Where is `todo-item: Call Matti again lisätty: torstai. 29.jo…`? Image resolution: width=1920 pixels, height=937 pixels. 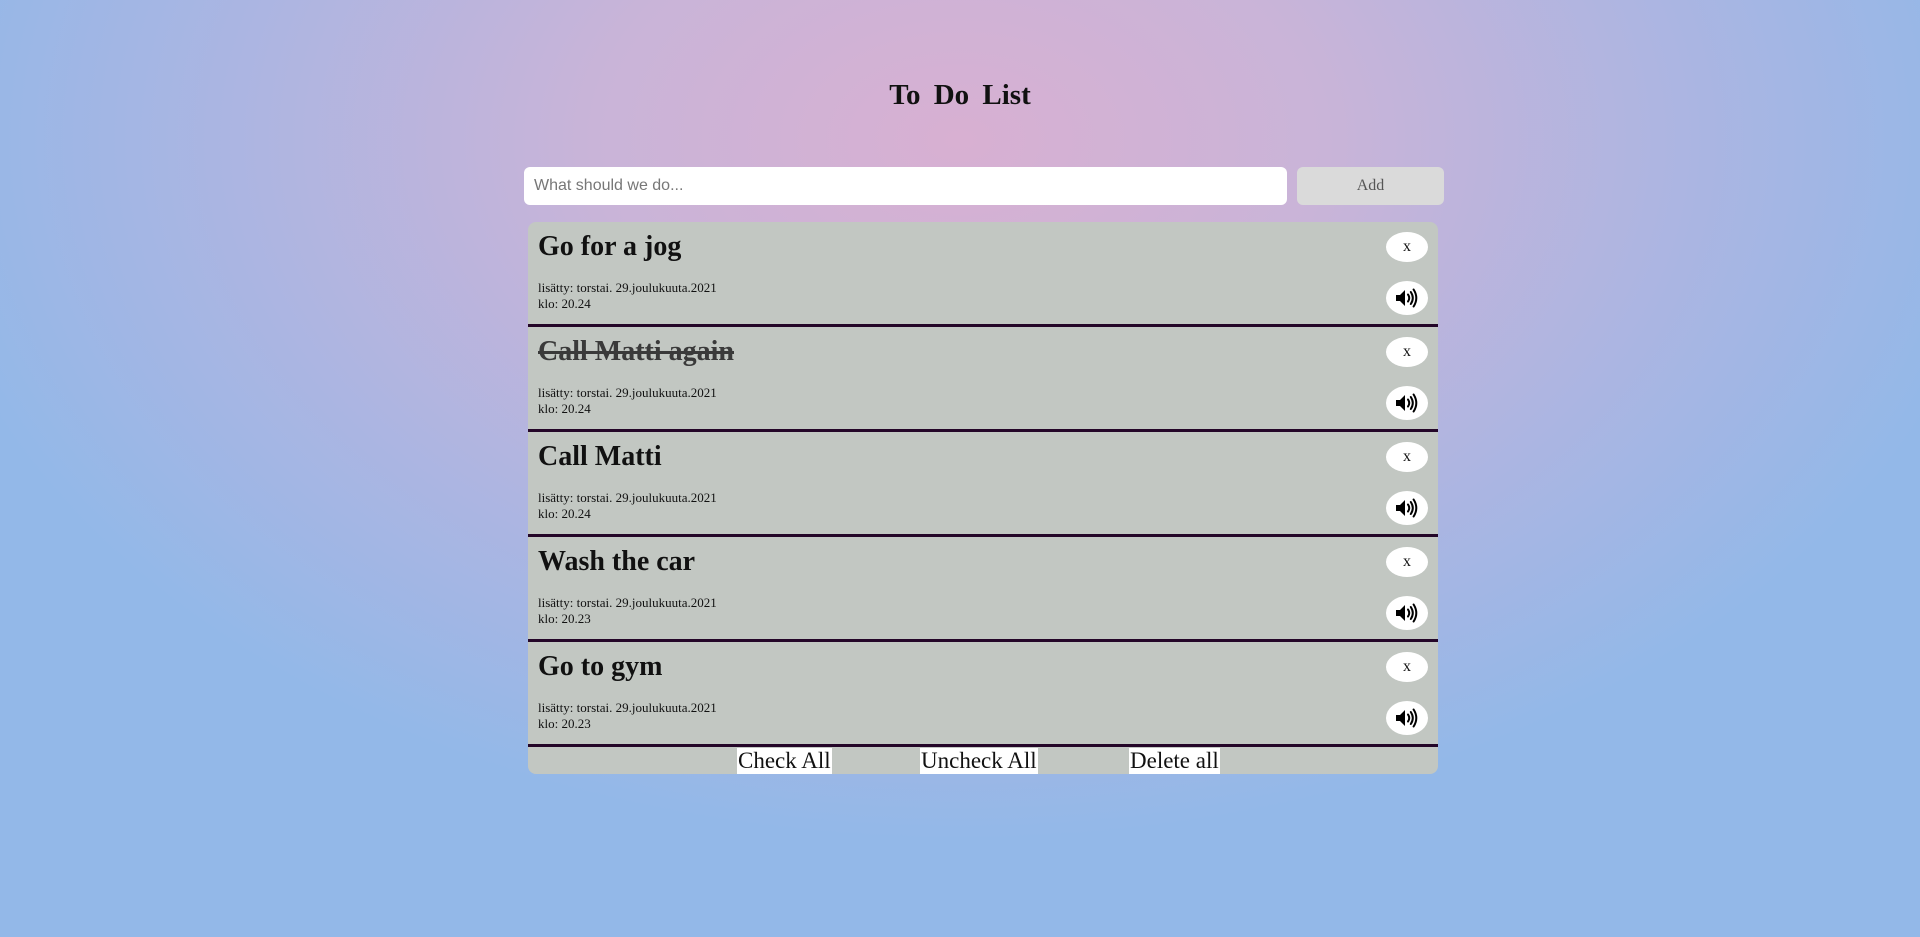 todo-item: Call Matti again lisätty: torstai. 29.jo… is located at coordinates (983, 379).